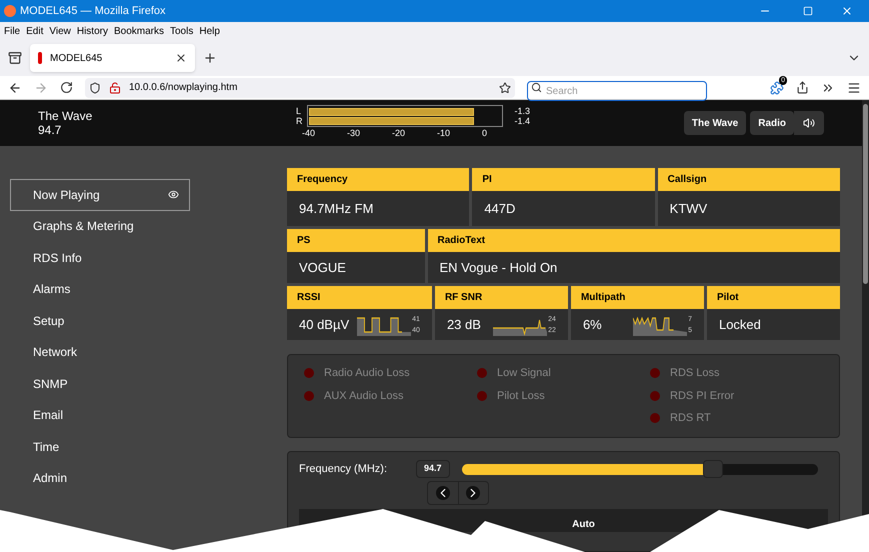  I want to click on eye-icon, so click(173, 194).